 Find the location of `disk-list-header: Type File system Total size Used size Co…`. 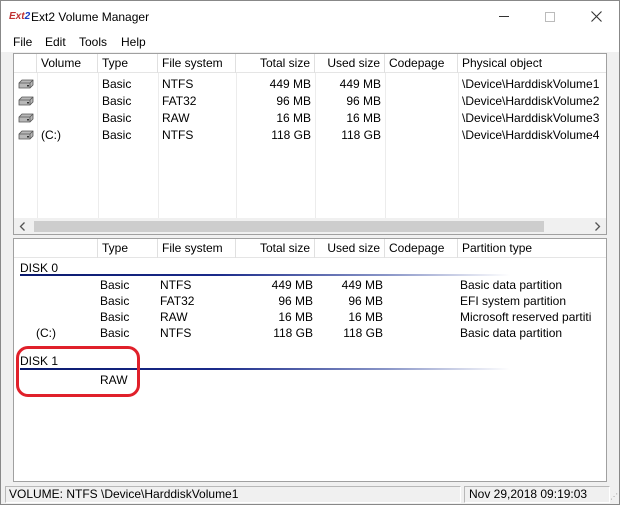

disk-list-header: Type File system Total size Used size Co… is located at coordinates (310, 248).